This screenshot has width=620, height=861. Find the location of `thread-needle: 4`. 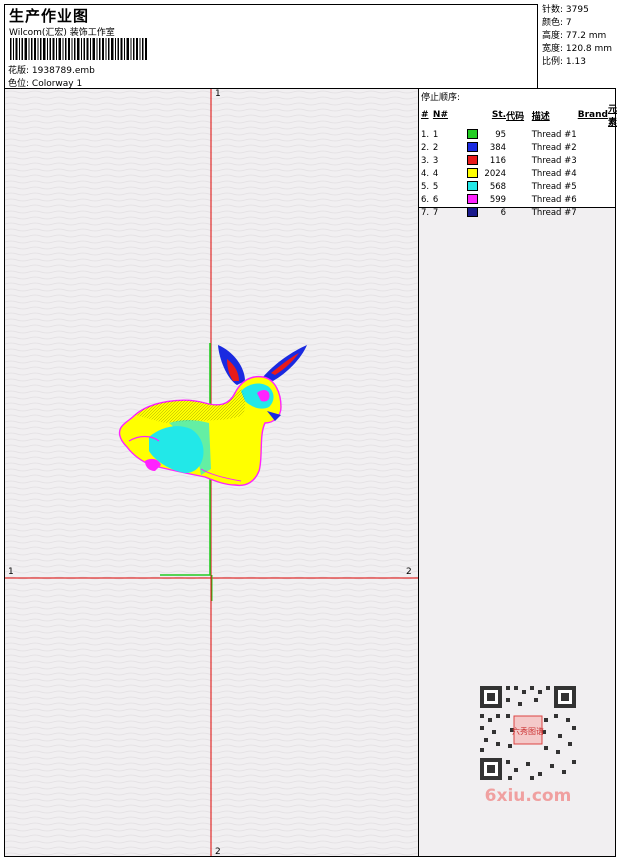

thread-needle: 4 is located at coordinates (435, 173).